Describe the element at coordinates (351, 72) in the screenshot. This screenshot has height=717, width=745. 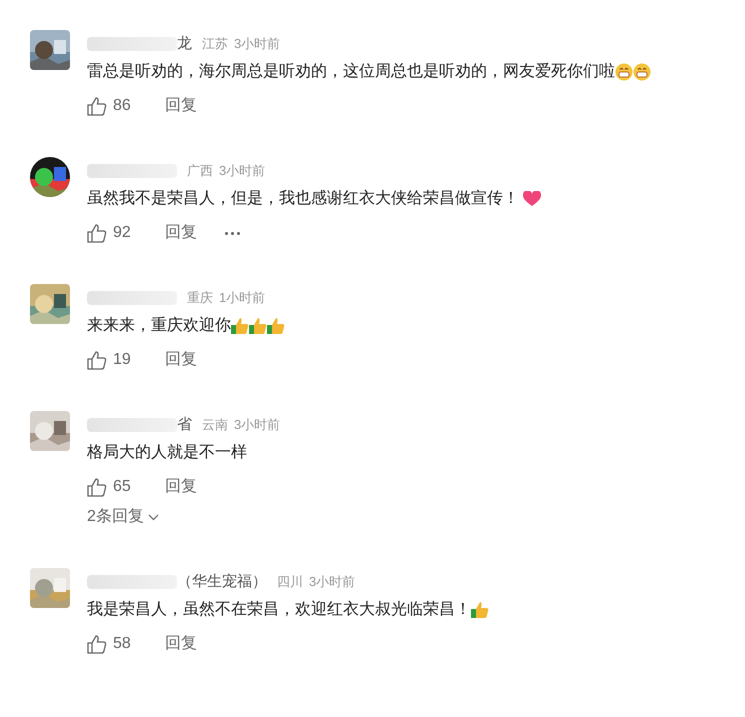
I see `comment-text: 雷总是听劝的，海尔周总是听劝的，这位周总也是听劝的，网友爱死你们啦` at that location.